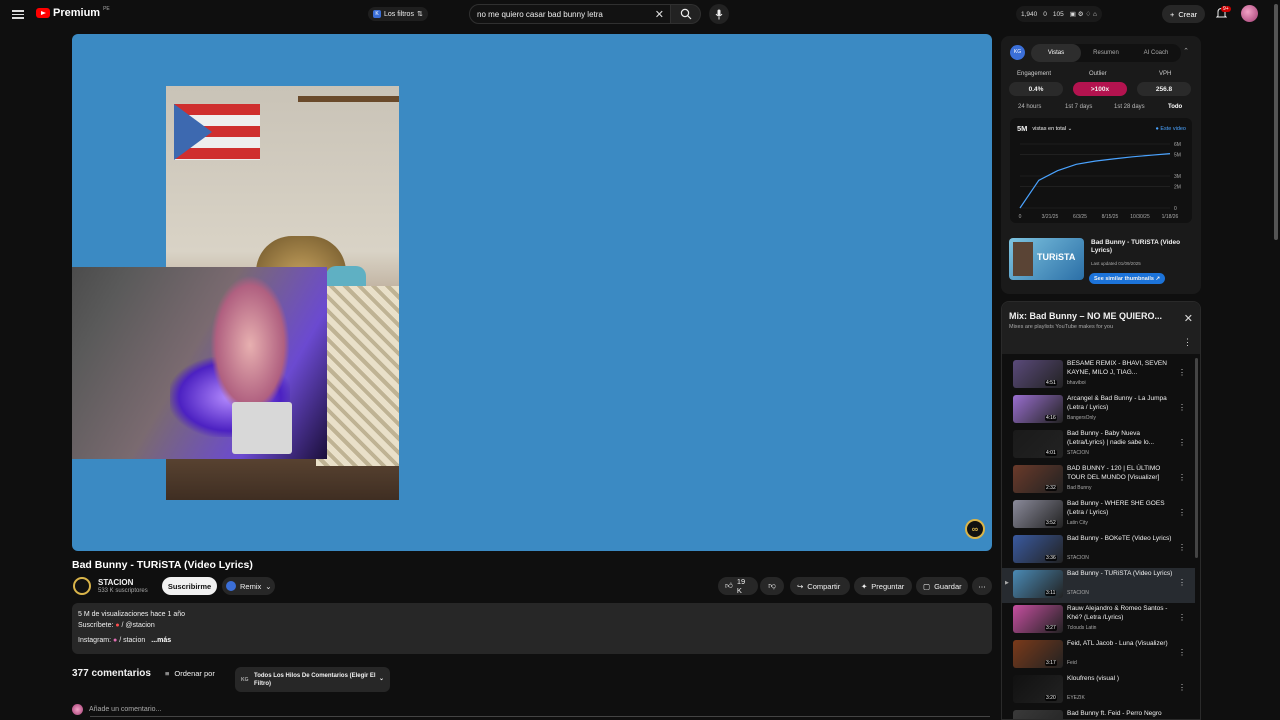 This screenshot has height=720, width=1280. Describe the element at coordinates (1038, 714) in the screenshot. I see `list-item-thumbnail` at that location.